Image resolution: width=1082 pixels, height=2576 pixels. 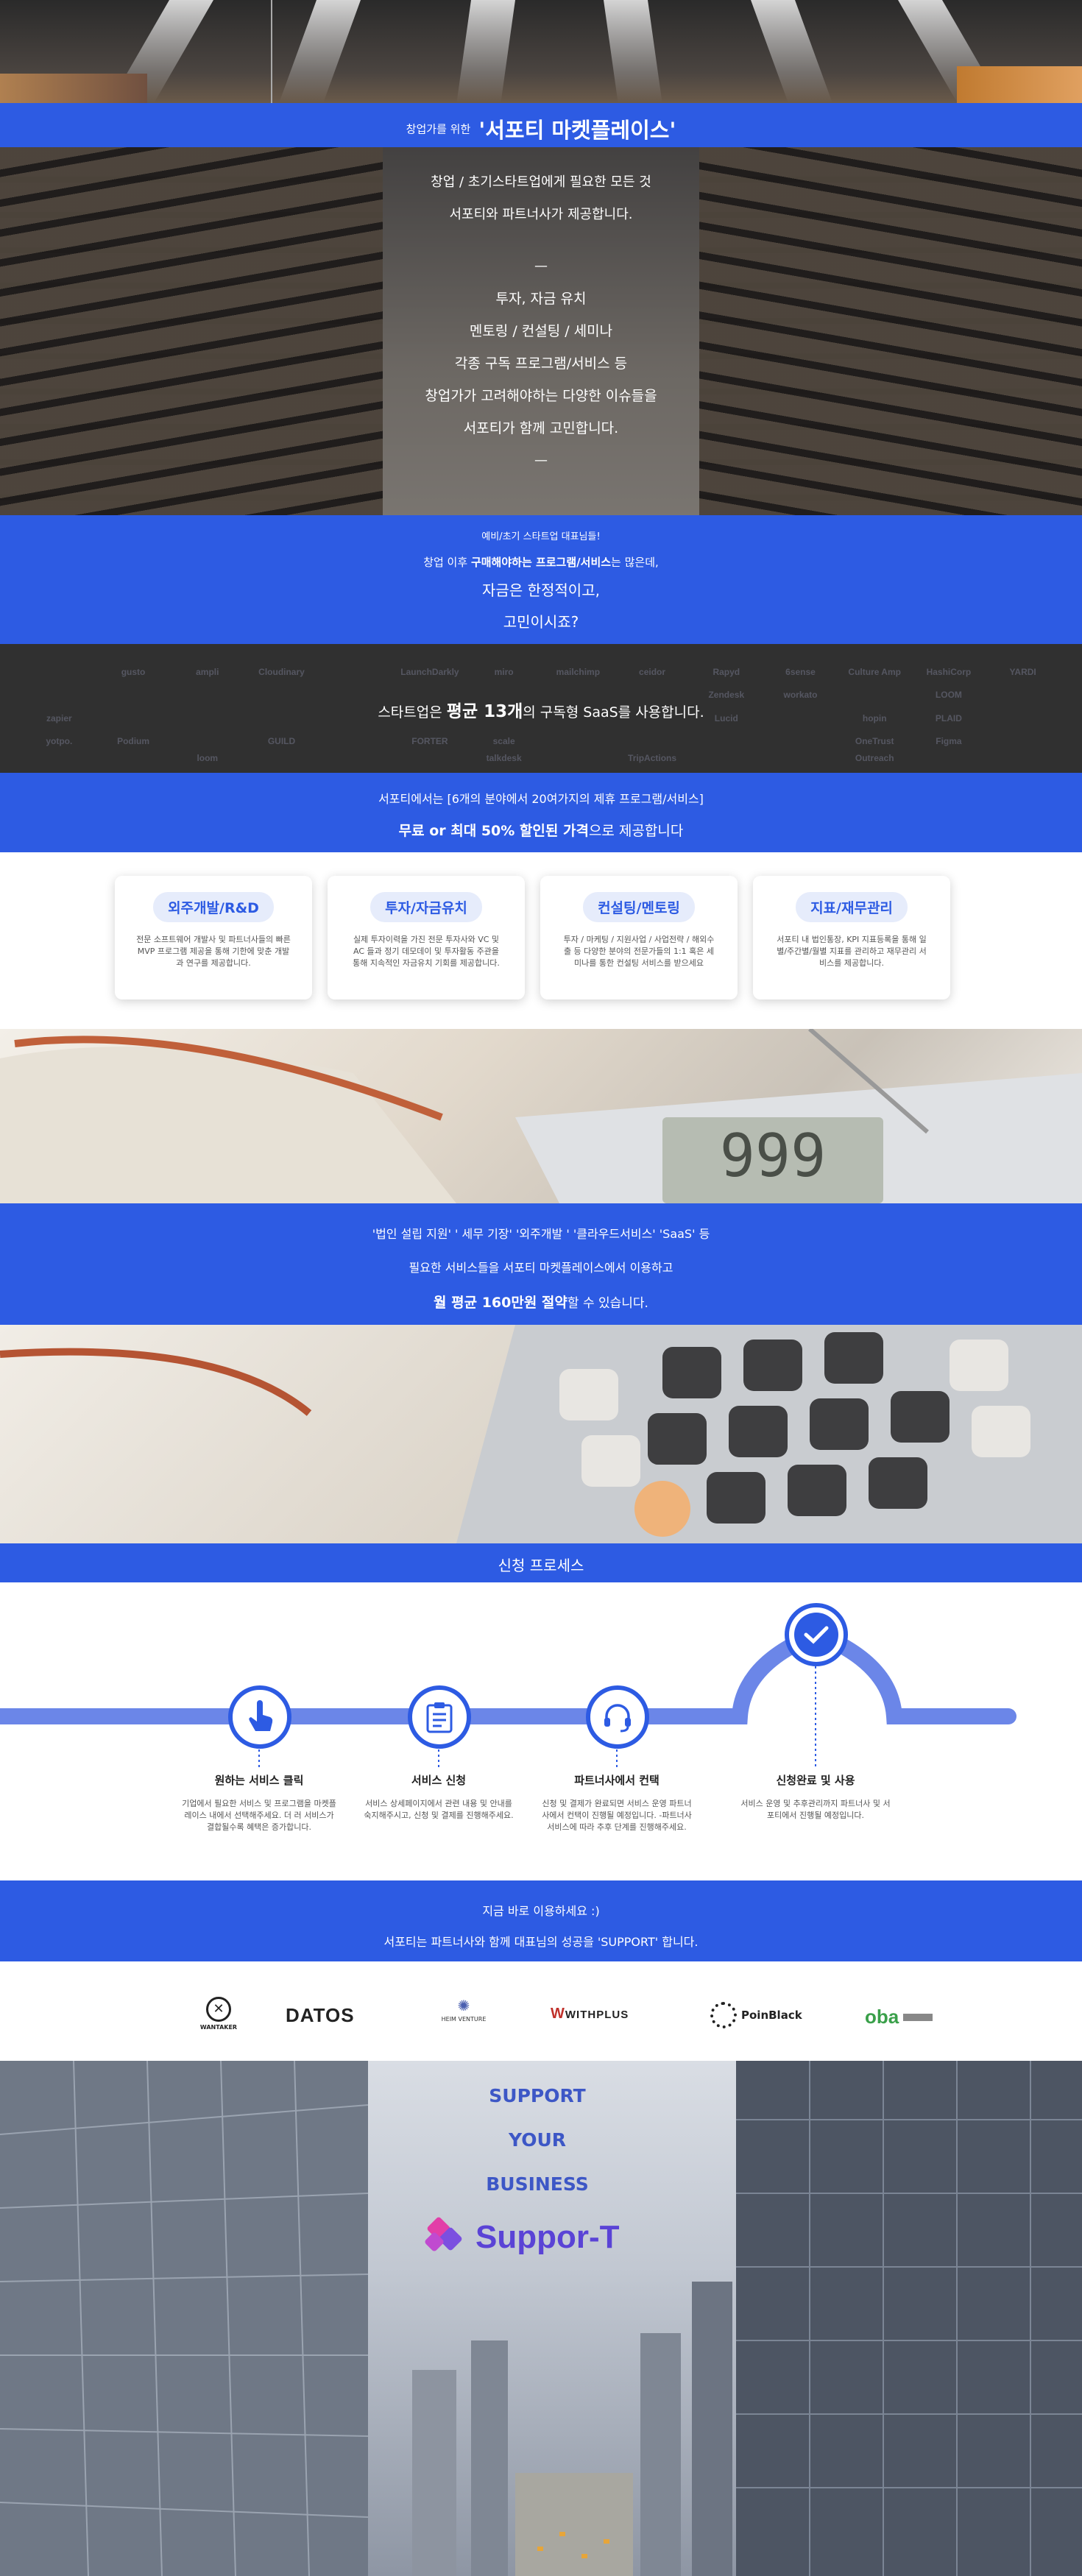 I want to click on step-3-headset-icon, so click(x=617, y=1717).